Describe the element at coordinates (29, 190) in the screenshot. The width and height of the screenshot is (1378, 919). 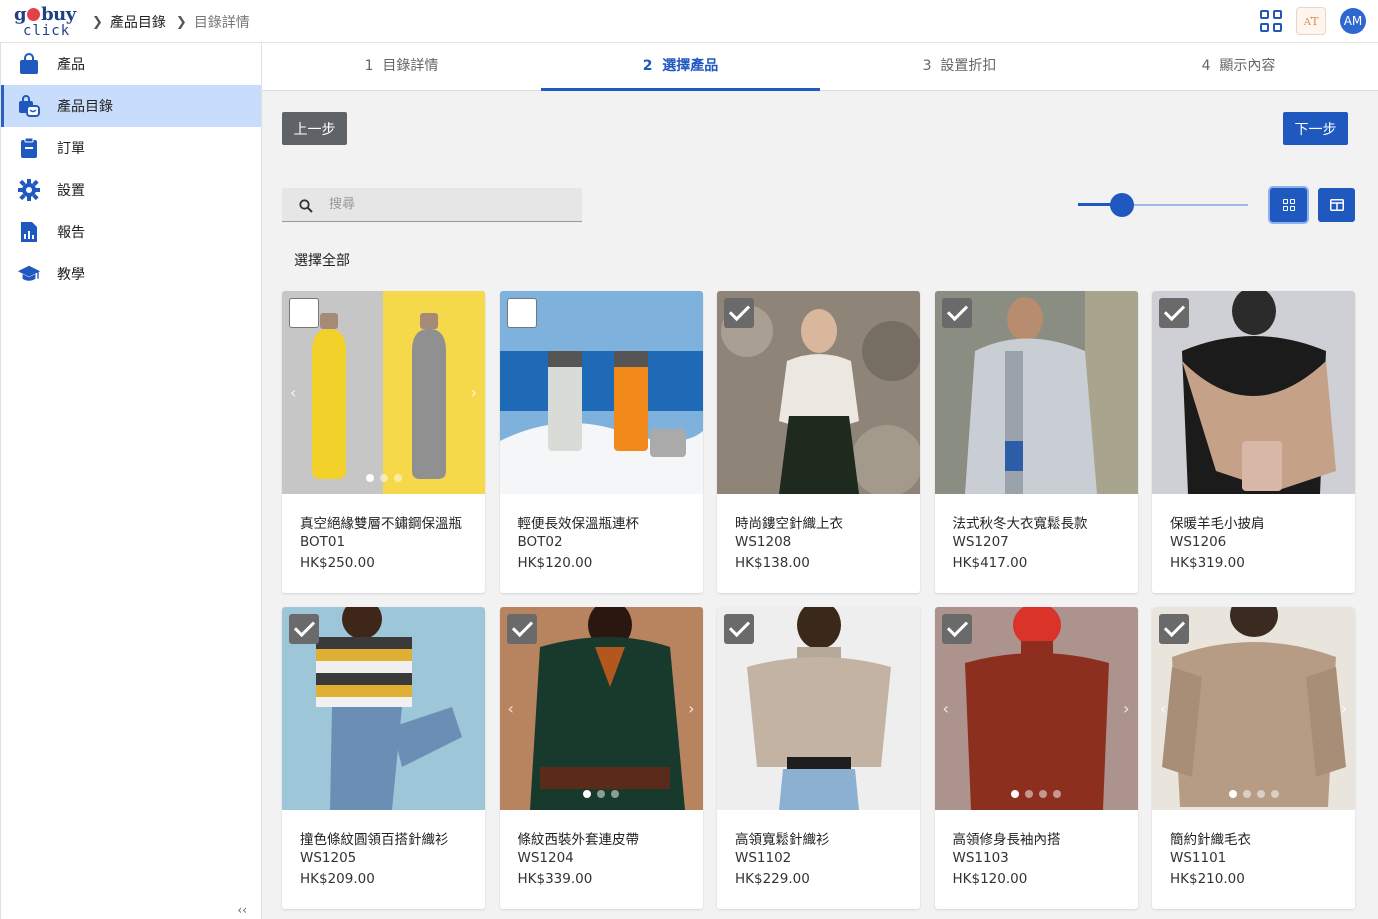
I see `gear-icon` at that location.